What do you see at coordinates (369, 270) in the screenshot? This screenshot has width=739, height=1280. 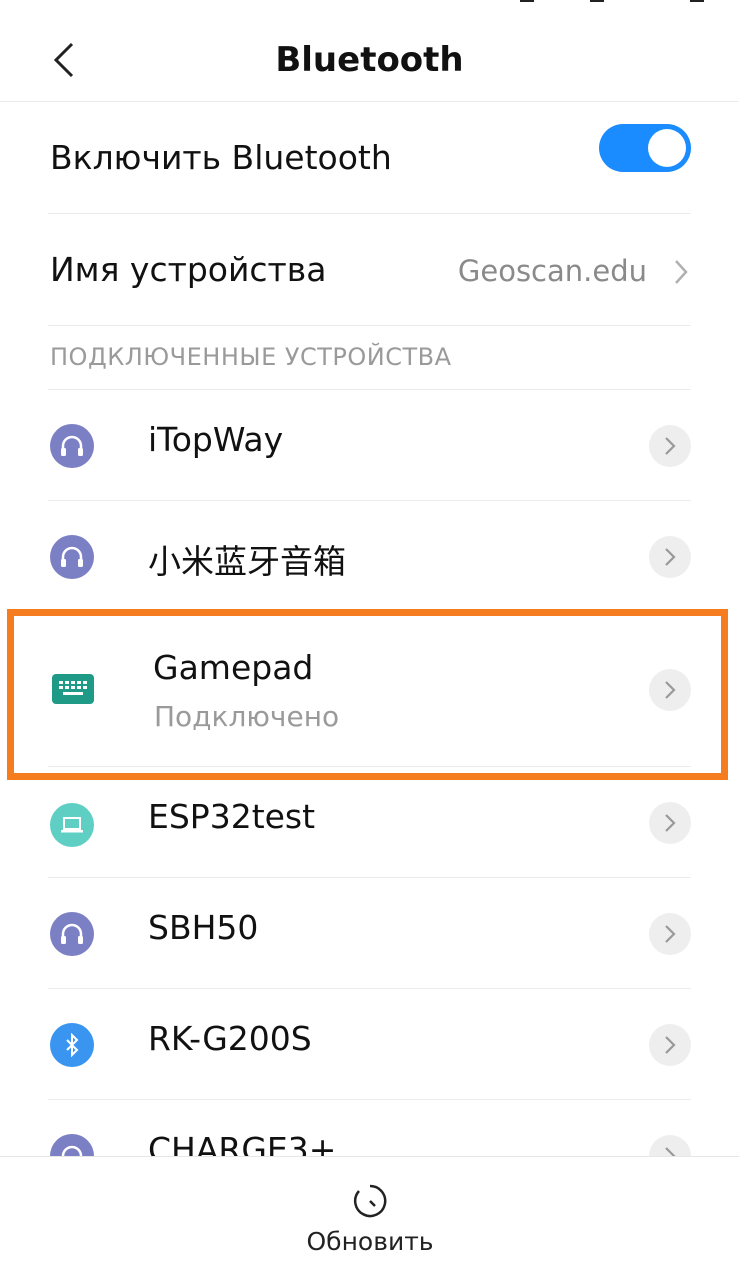 I see `device-name-row: Имя устройства Geoscan.edu` at bounding box center [369, 270].